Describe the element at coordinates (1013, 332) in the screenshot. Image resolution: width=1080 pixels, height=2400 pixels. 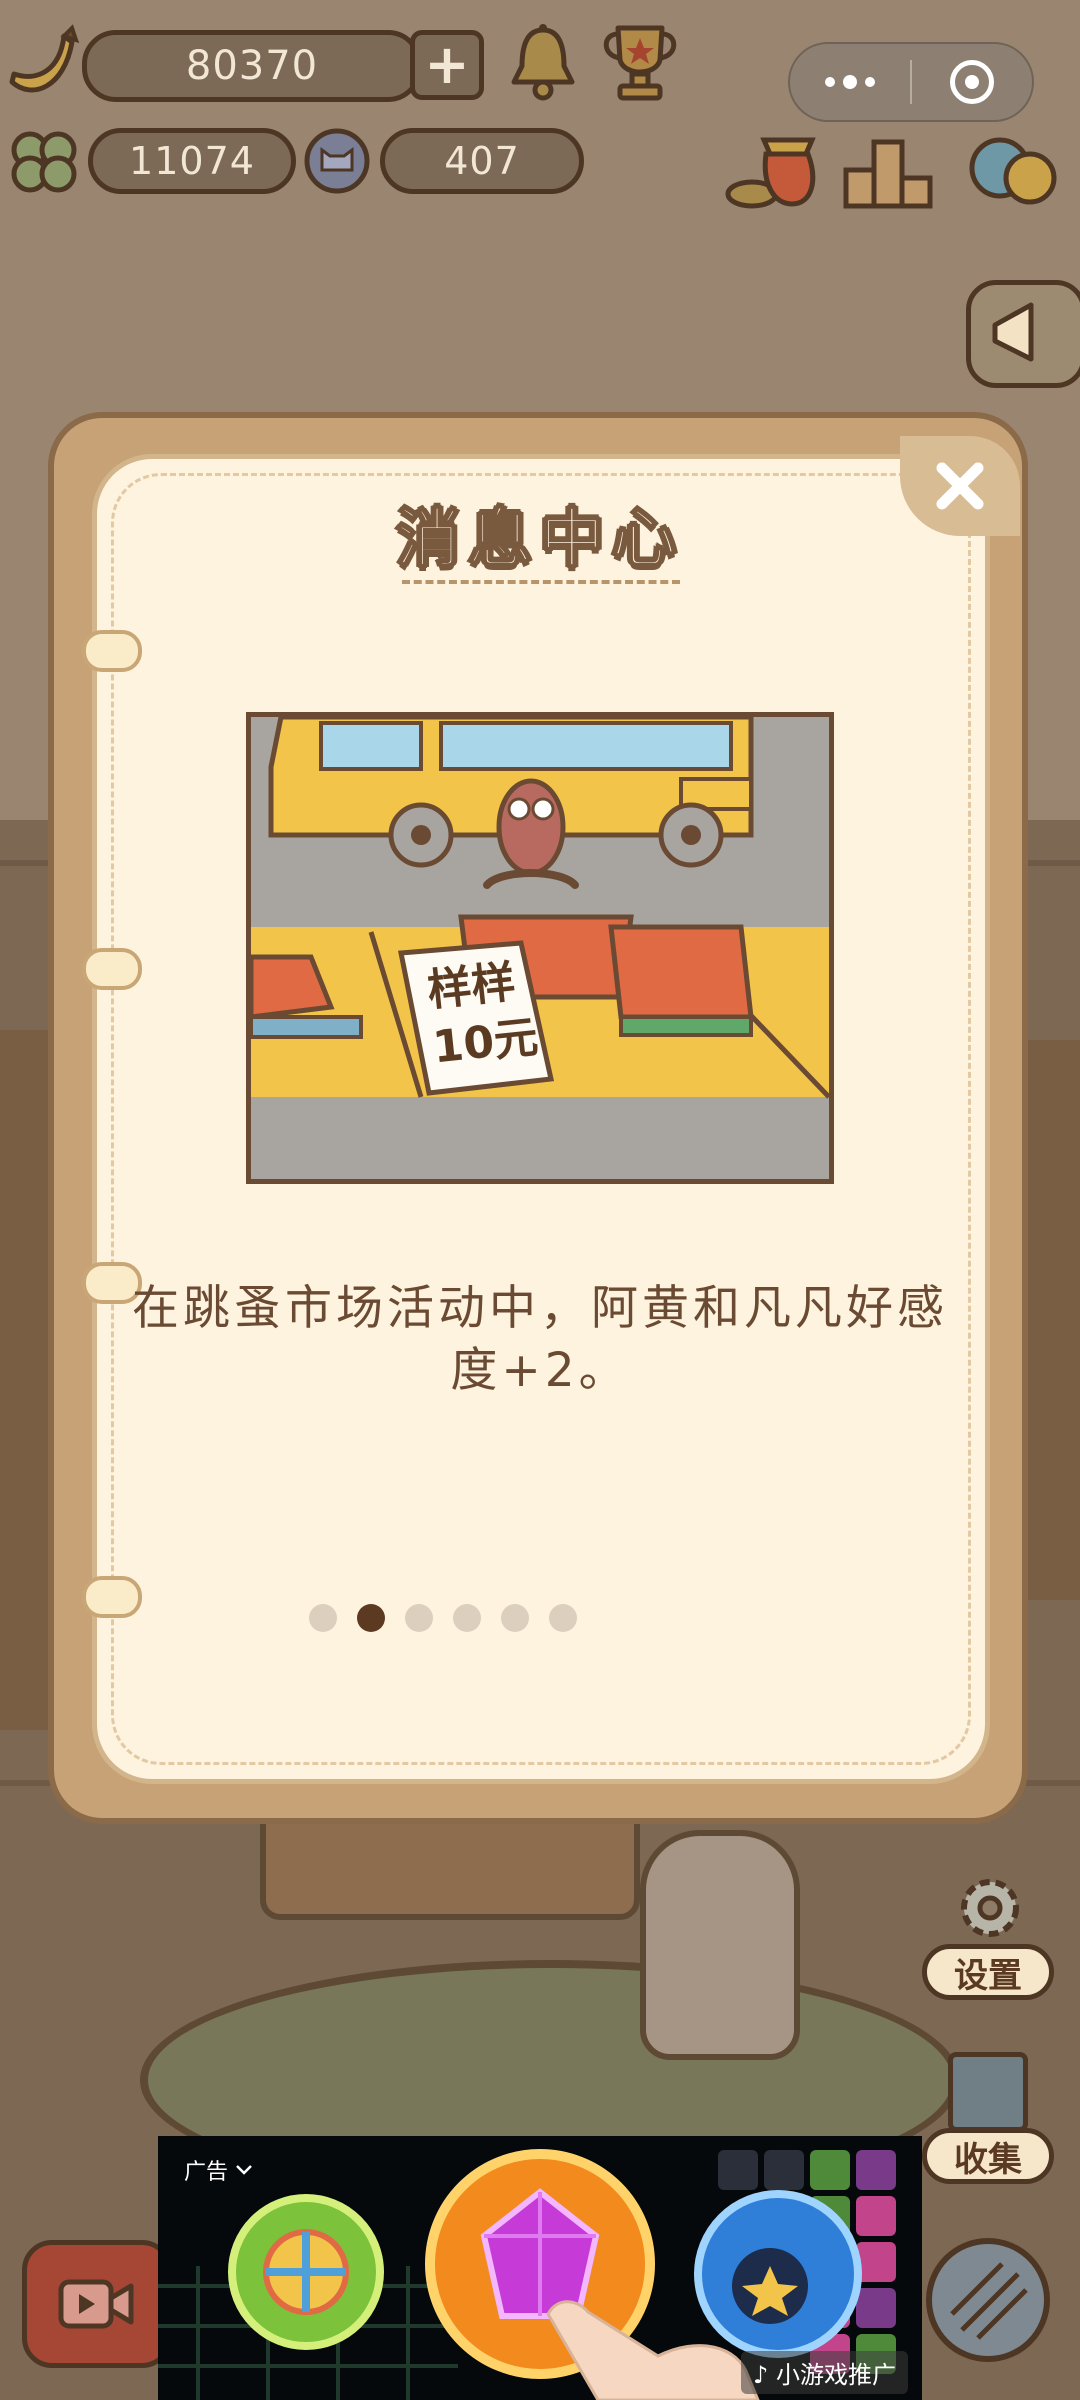
I see `megaphone-icon` at that location.